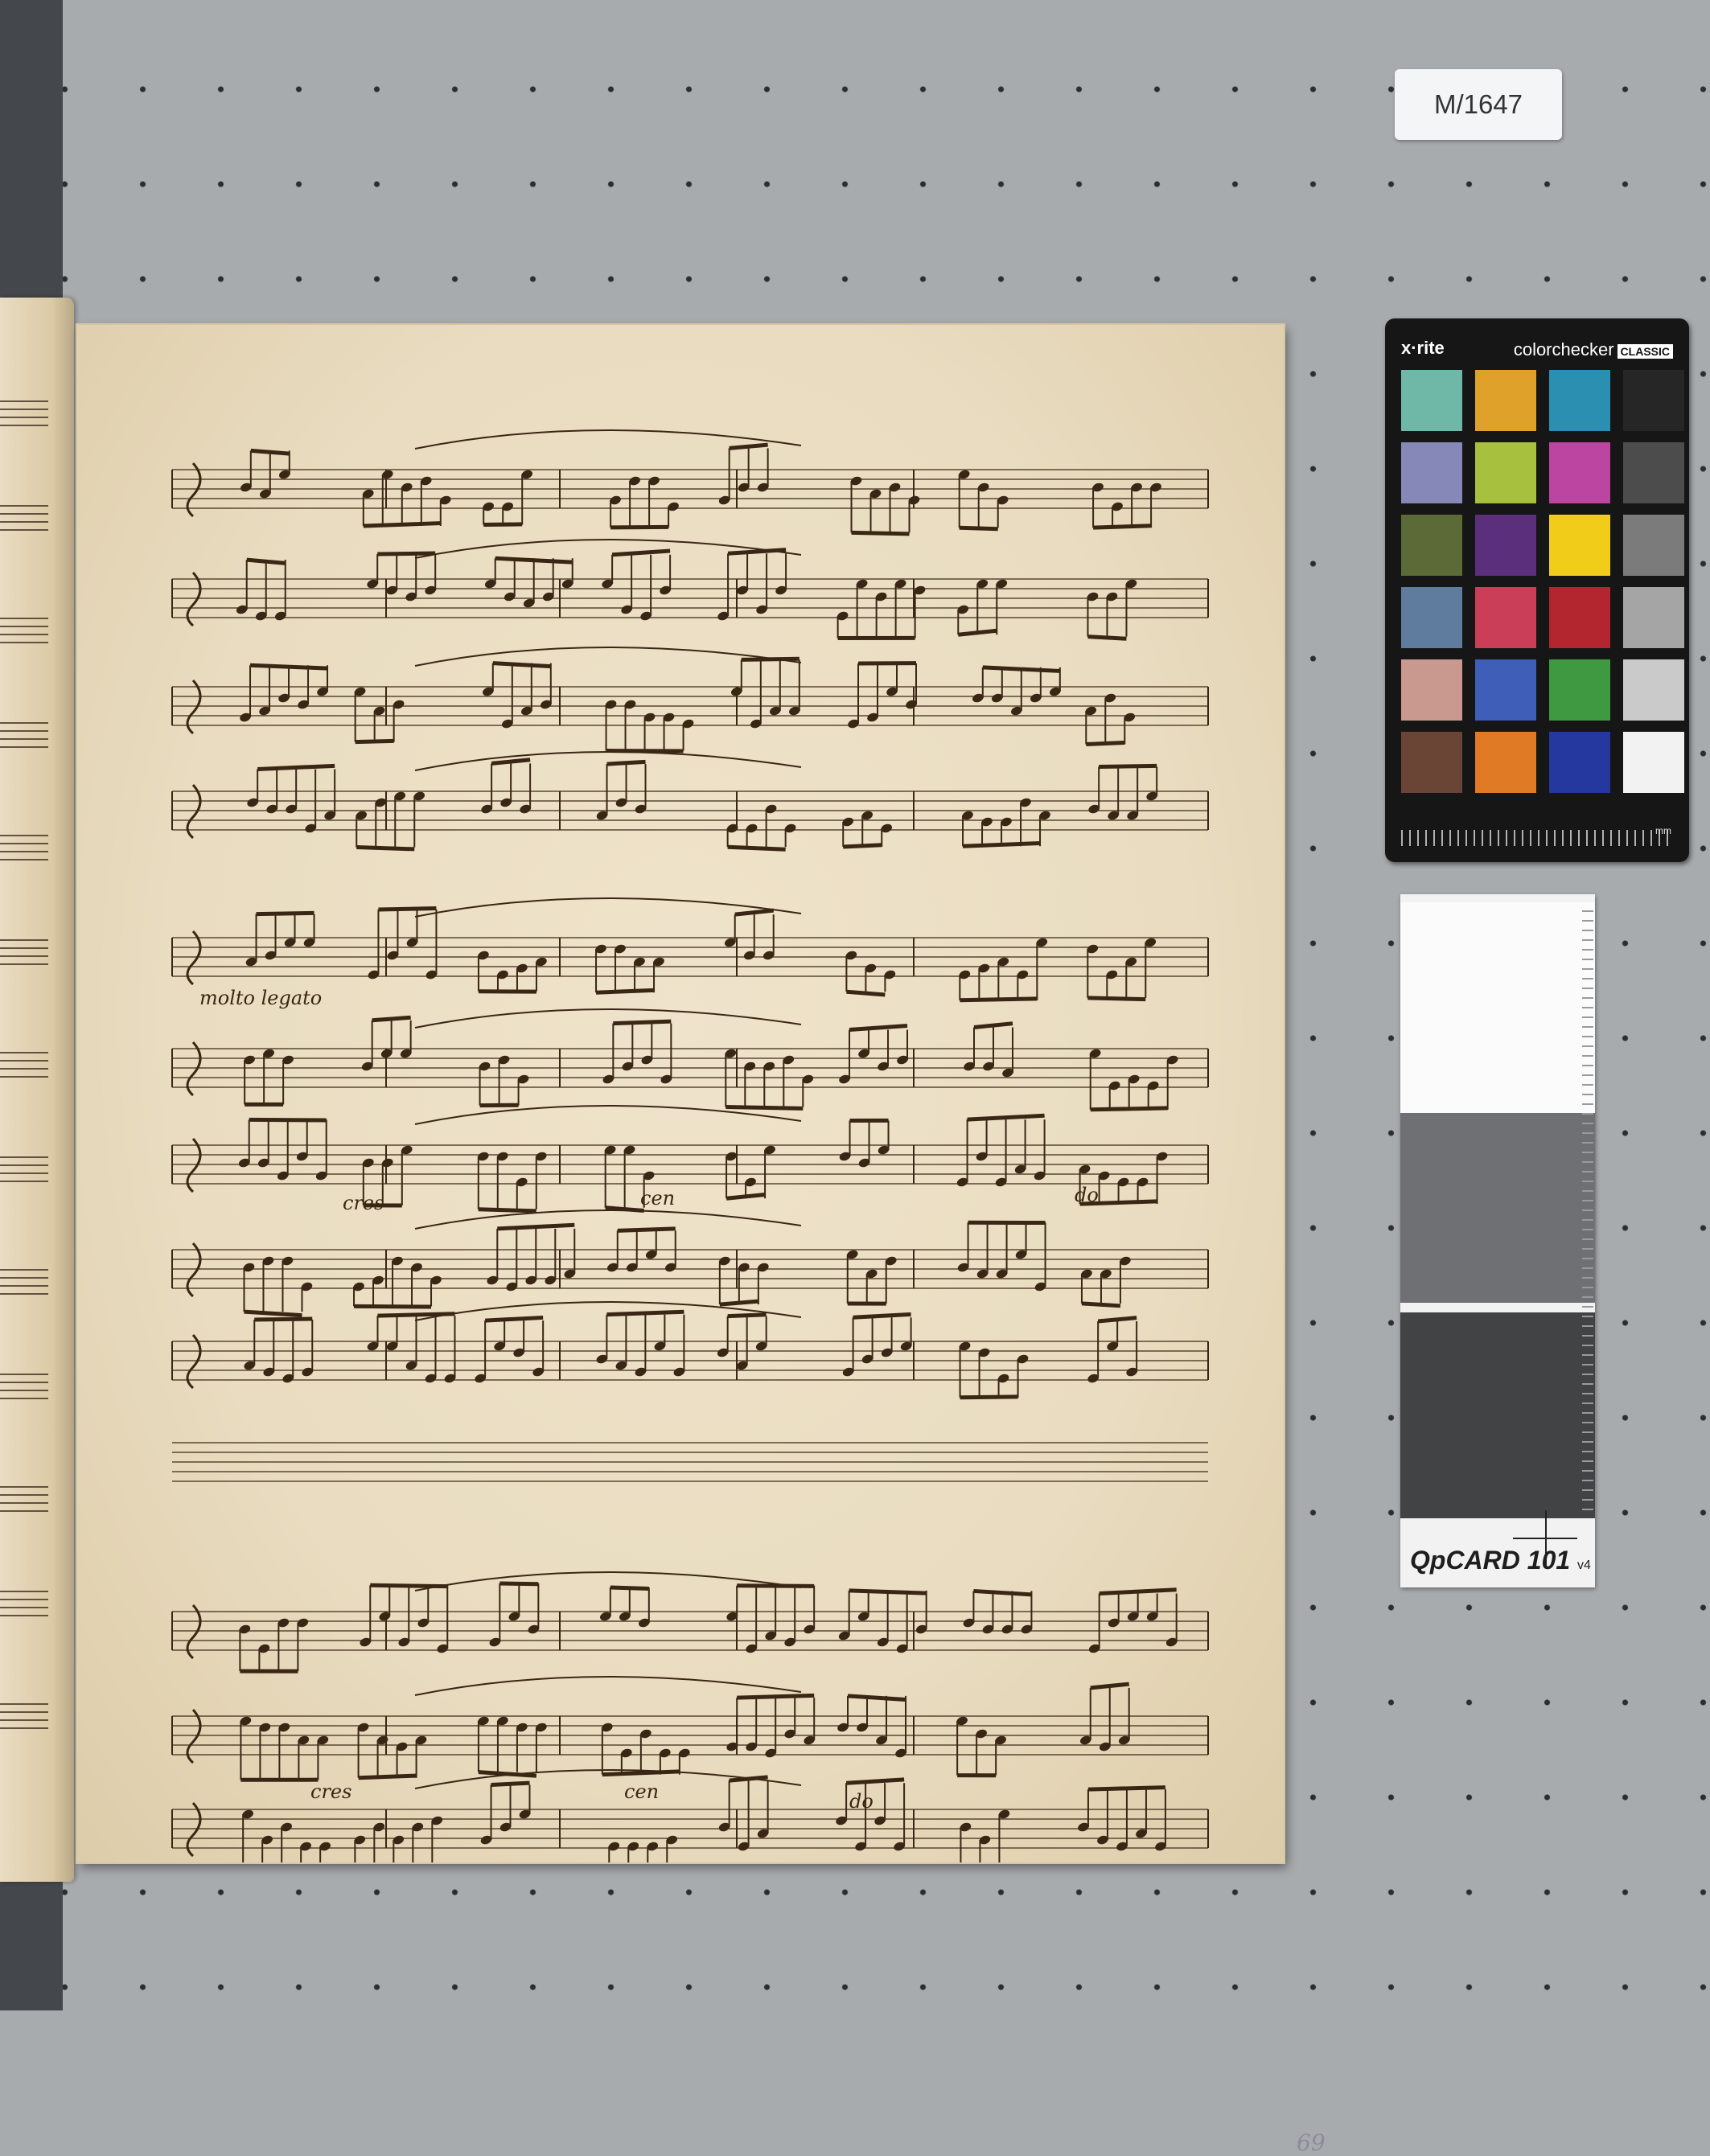 This screenshot has height=2156, width=1710. What do you see at coordinates (1497, 1007) in the screenshot?
I see `white-patch` at bounding box center [1497, 1007].